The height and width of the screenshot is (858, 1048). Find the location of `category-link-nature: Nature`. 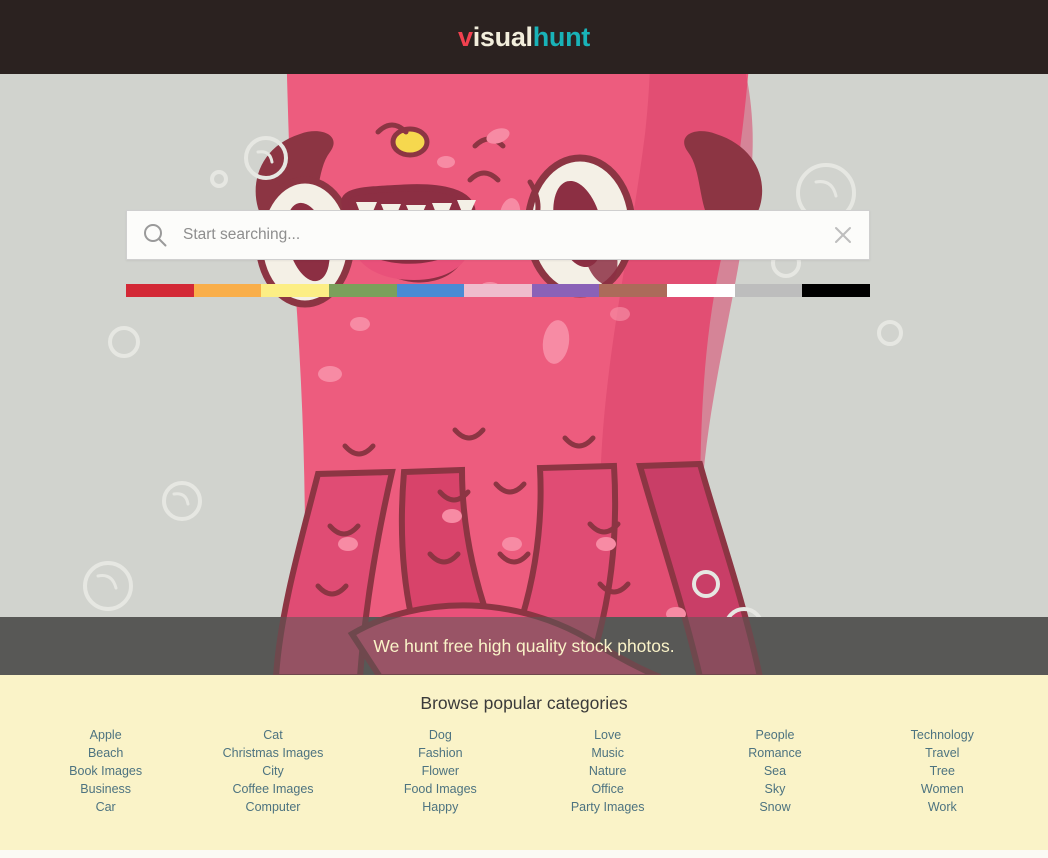

category-link-nature: Nature is located at coordinates (607, 771).